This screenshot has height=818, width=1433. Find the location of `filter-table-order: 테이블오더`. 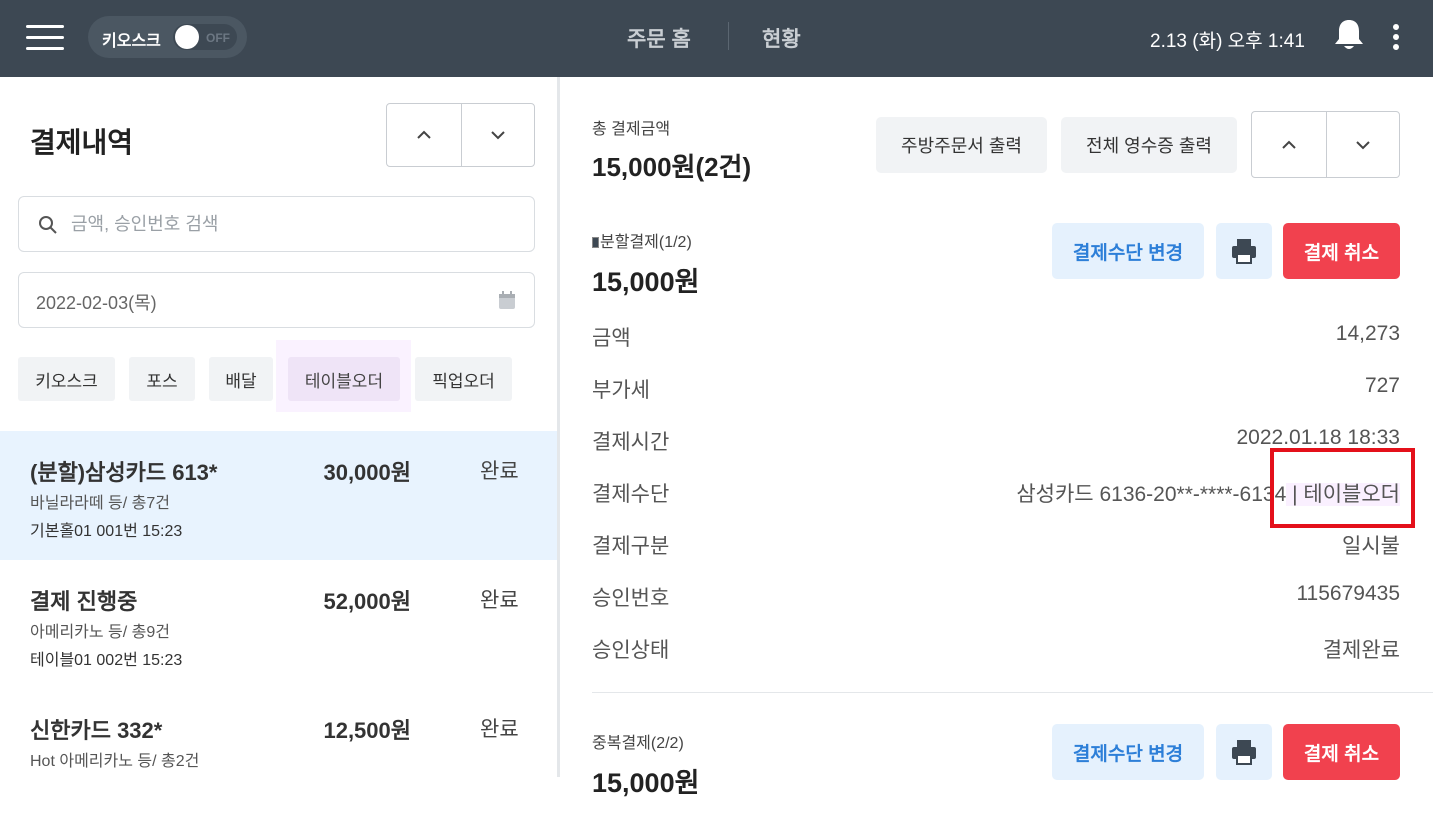

filter-table-order: 테이블오더 is located at coordinates (344, 379).